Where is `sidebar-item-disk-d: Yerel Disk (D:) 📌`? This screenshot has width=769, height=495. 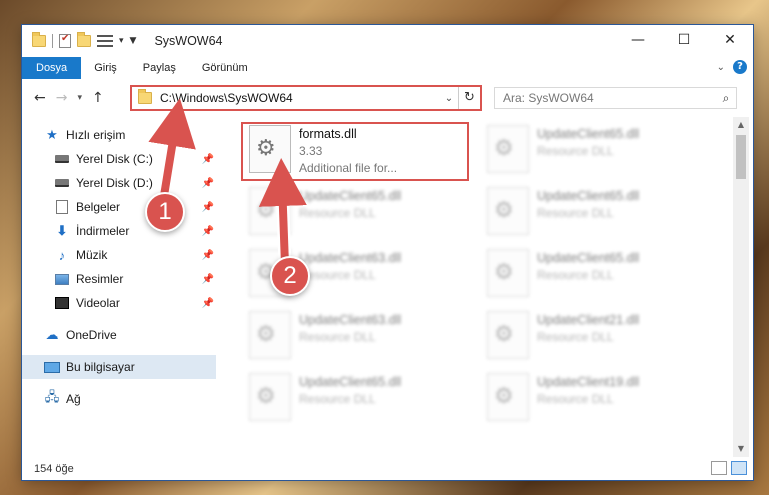 sidebar-item-disk-d: Yerel Disk (D:) 📌 is located at coordinates (119, 183).